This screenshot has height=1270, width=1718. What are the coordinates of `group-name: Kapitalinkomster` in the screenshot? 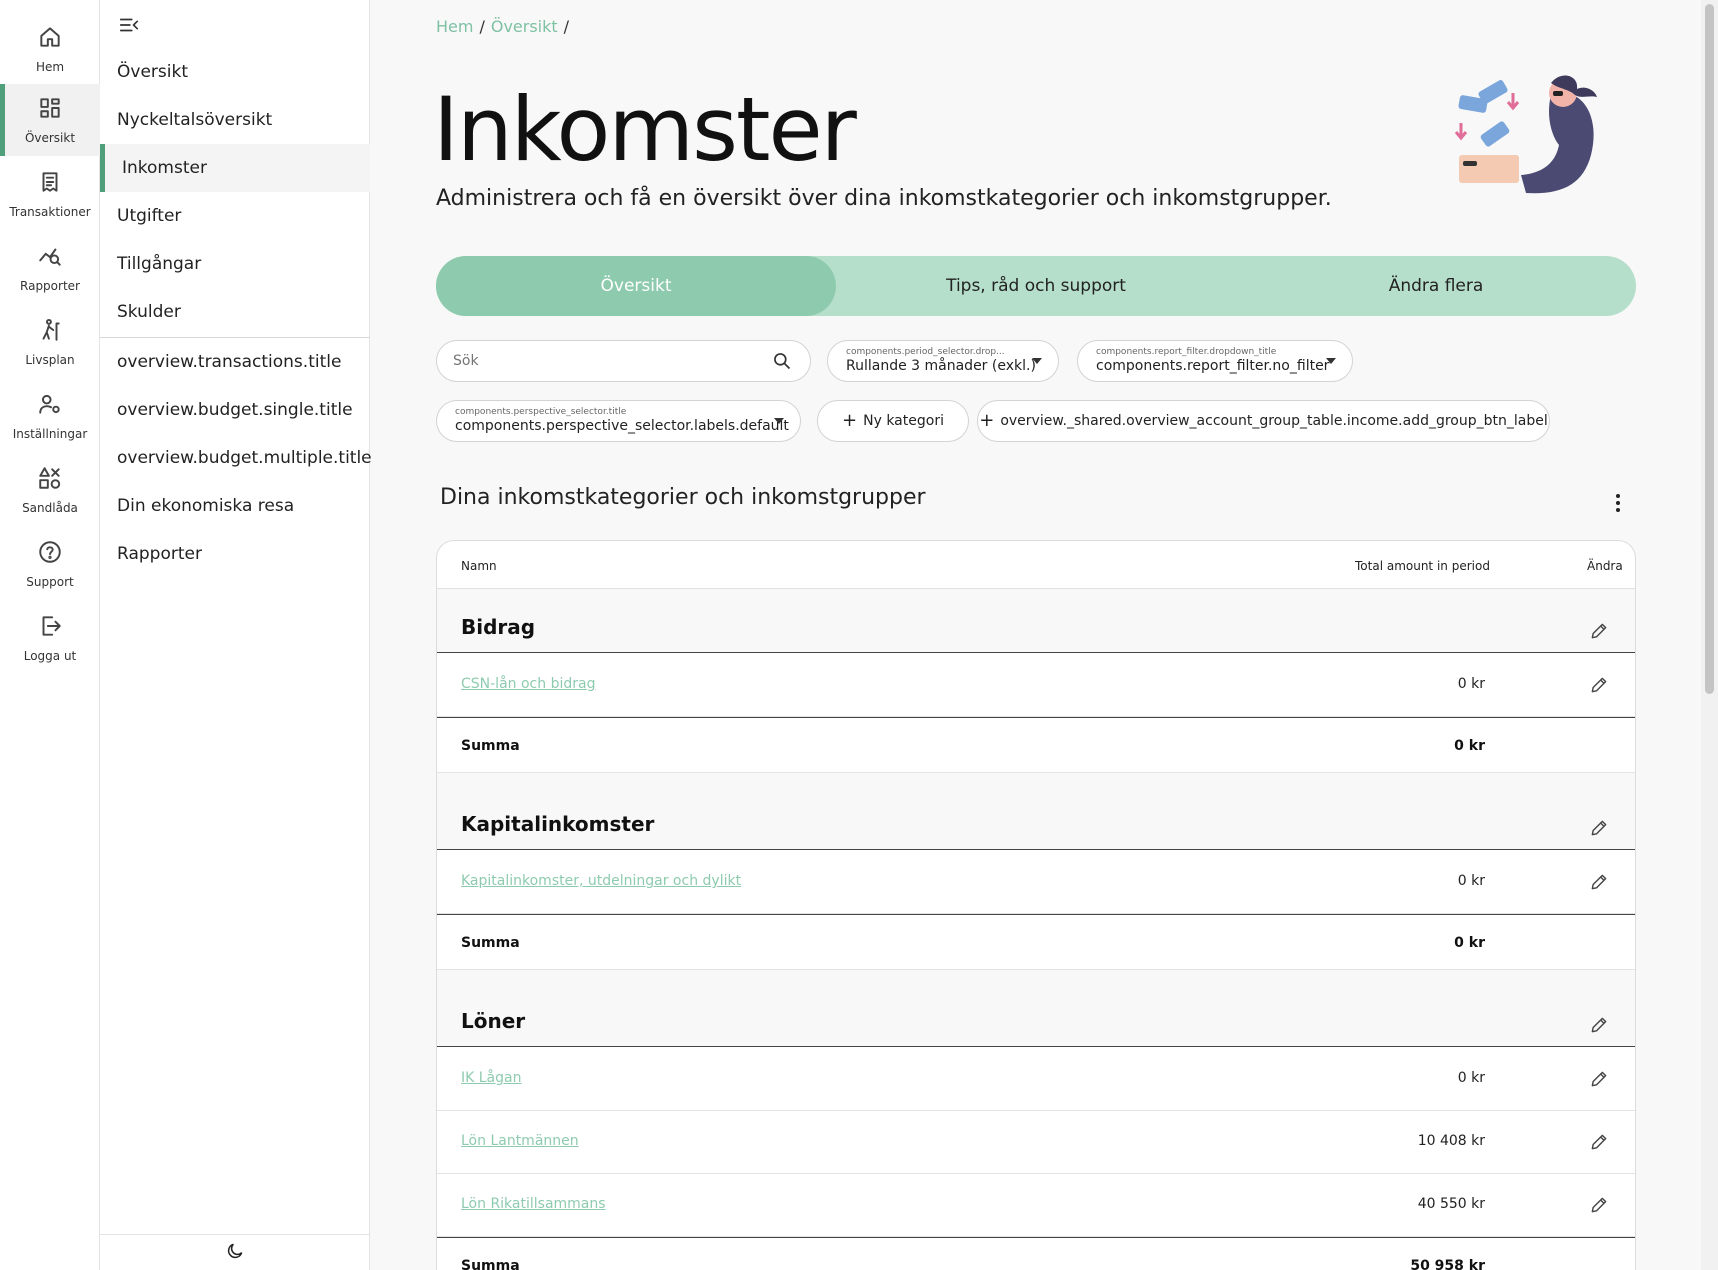 It's located at (558, 824).